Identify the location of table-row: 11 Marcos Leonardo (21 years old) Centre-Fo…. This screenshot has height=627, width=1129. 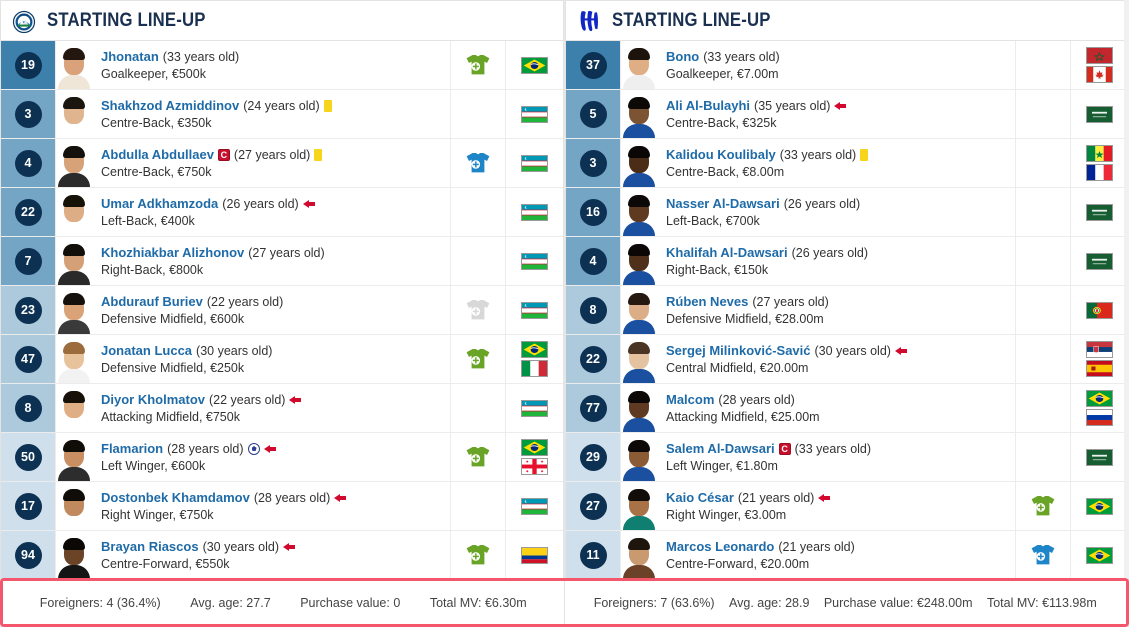
(847, 555).